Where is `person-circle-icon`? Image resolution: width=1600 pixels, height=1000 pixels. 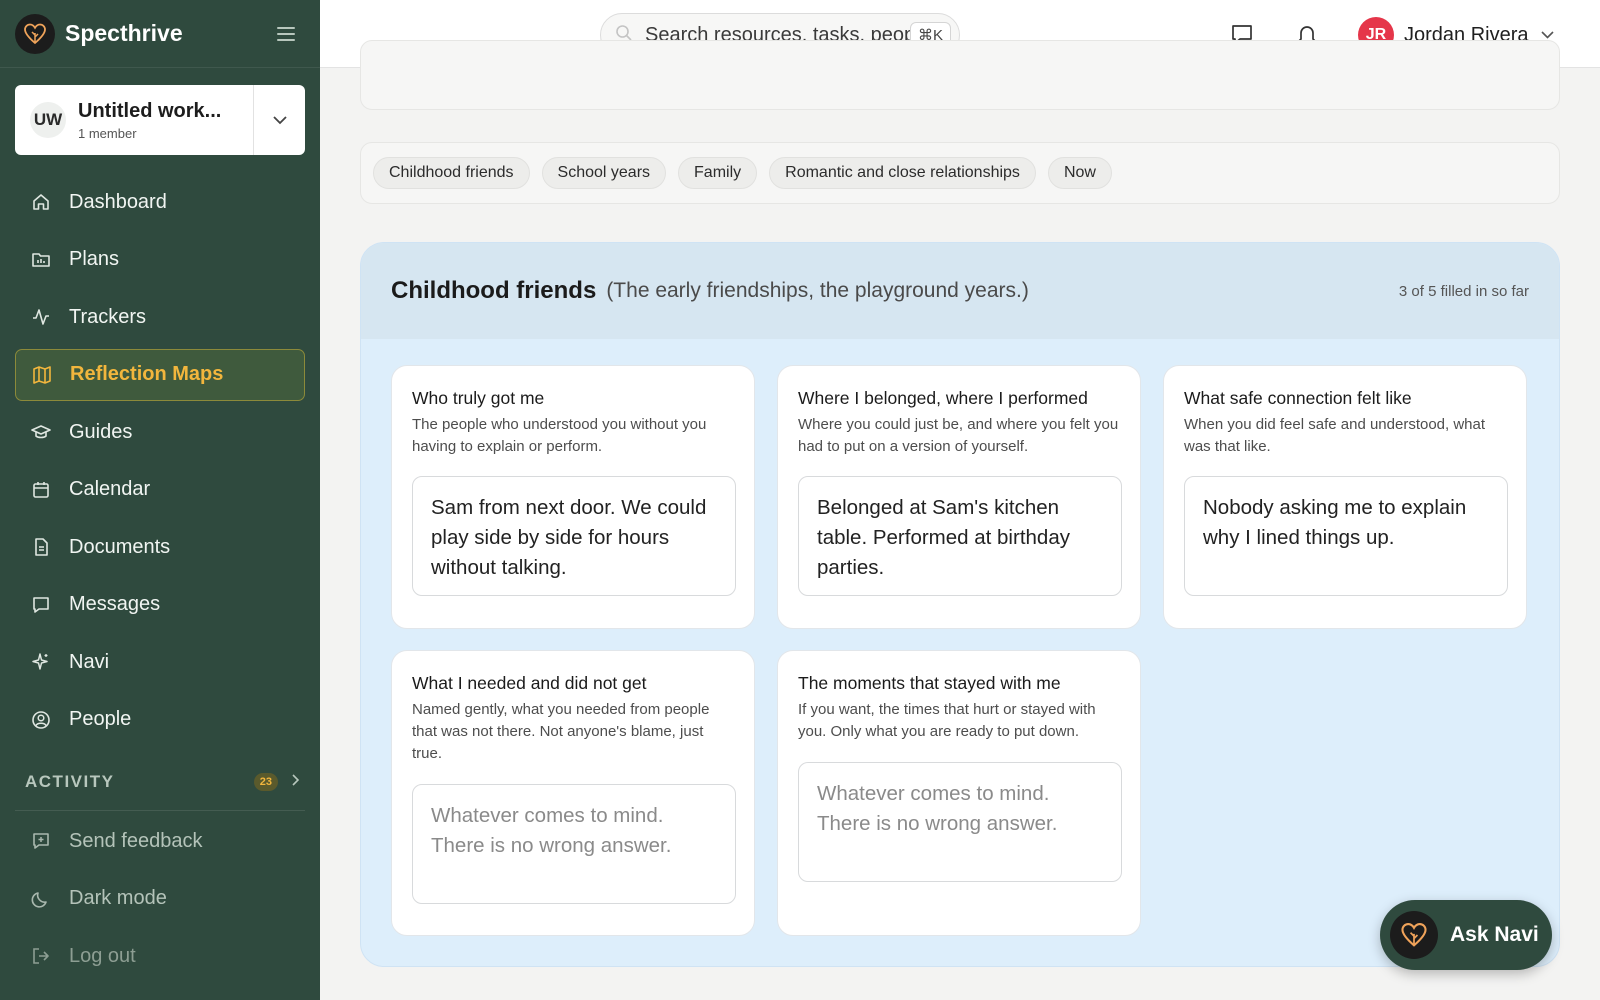
person-circle-icon is located at coordinates (41, 720).